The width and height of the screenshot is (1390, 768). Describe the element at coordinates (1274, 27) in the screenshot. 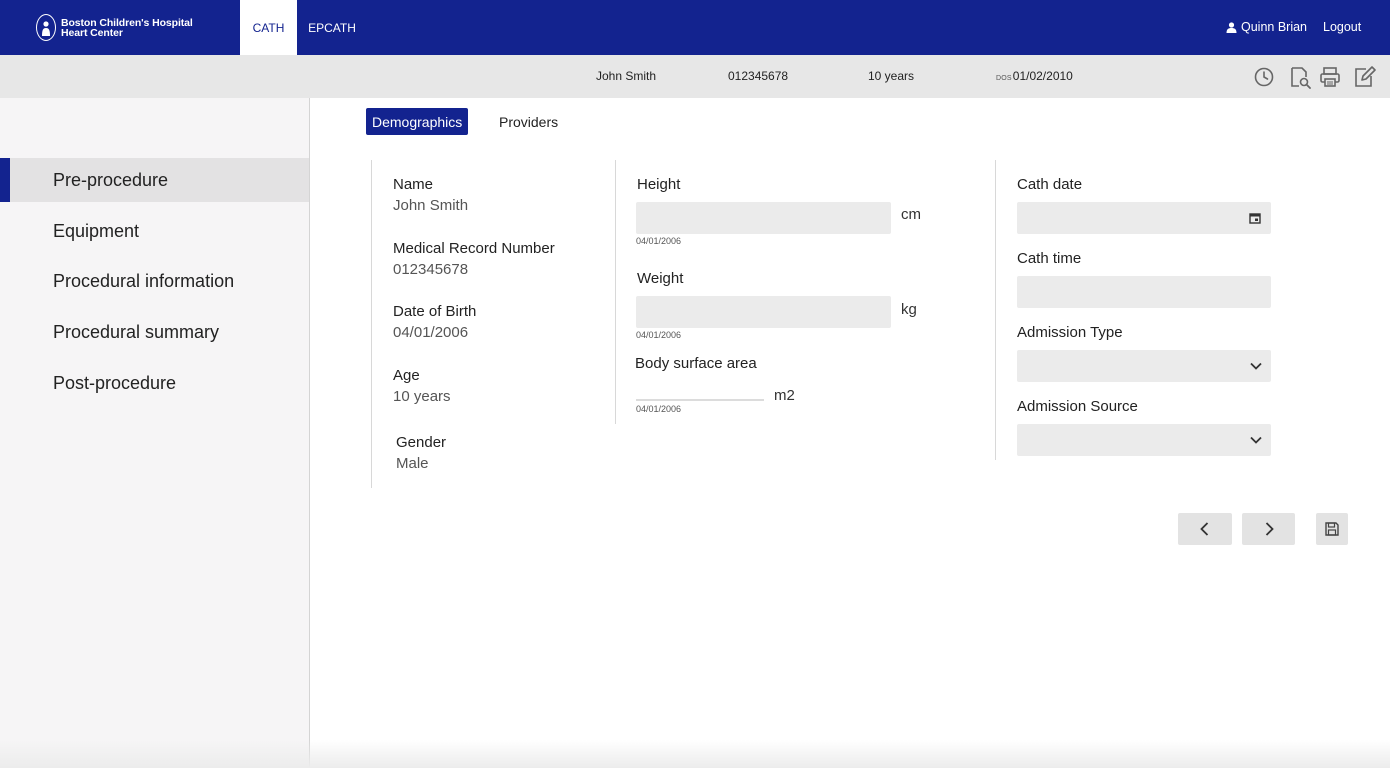

I see `user-name: Quinn Brian` at that location.